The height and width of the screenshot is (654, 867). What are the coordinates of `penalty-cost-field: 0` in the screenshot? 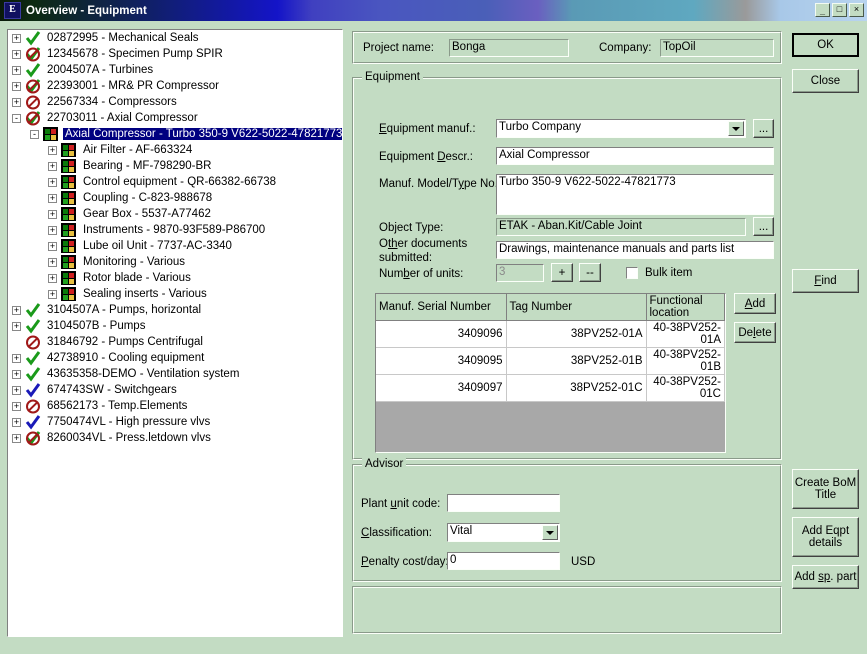 It's located at (503, 561).